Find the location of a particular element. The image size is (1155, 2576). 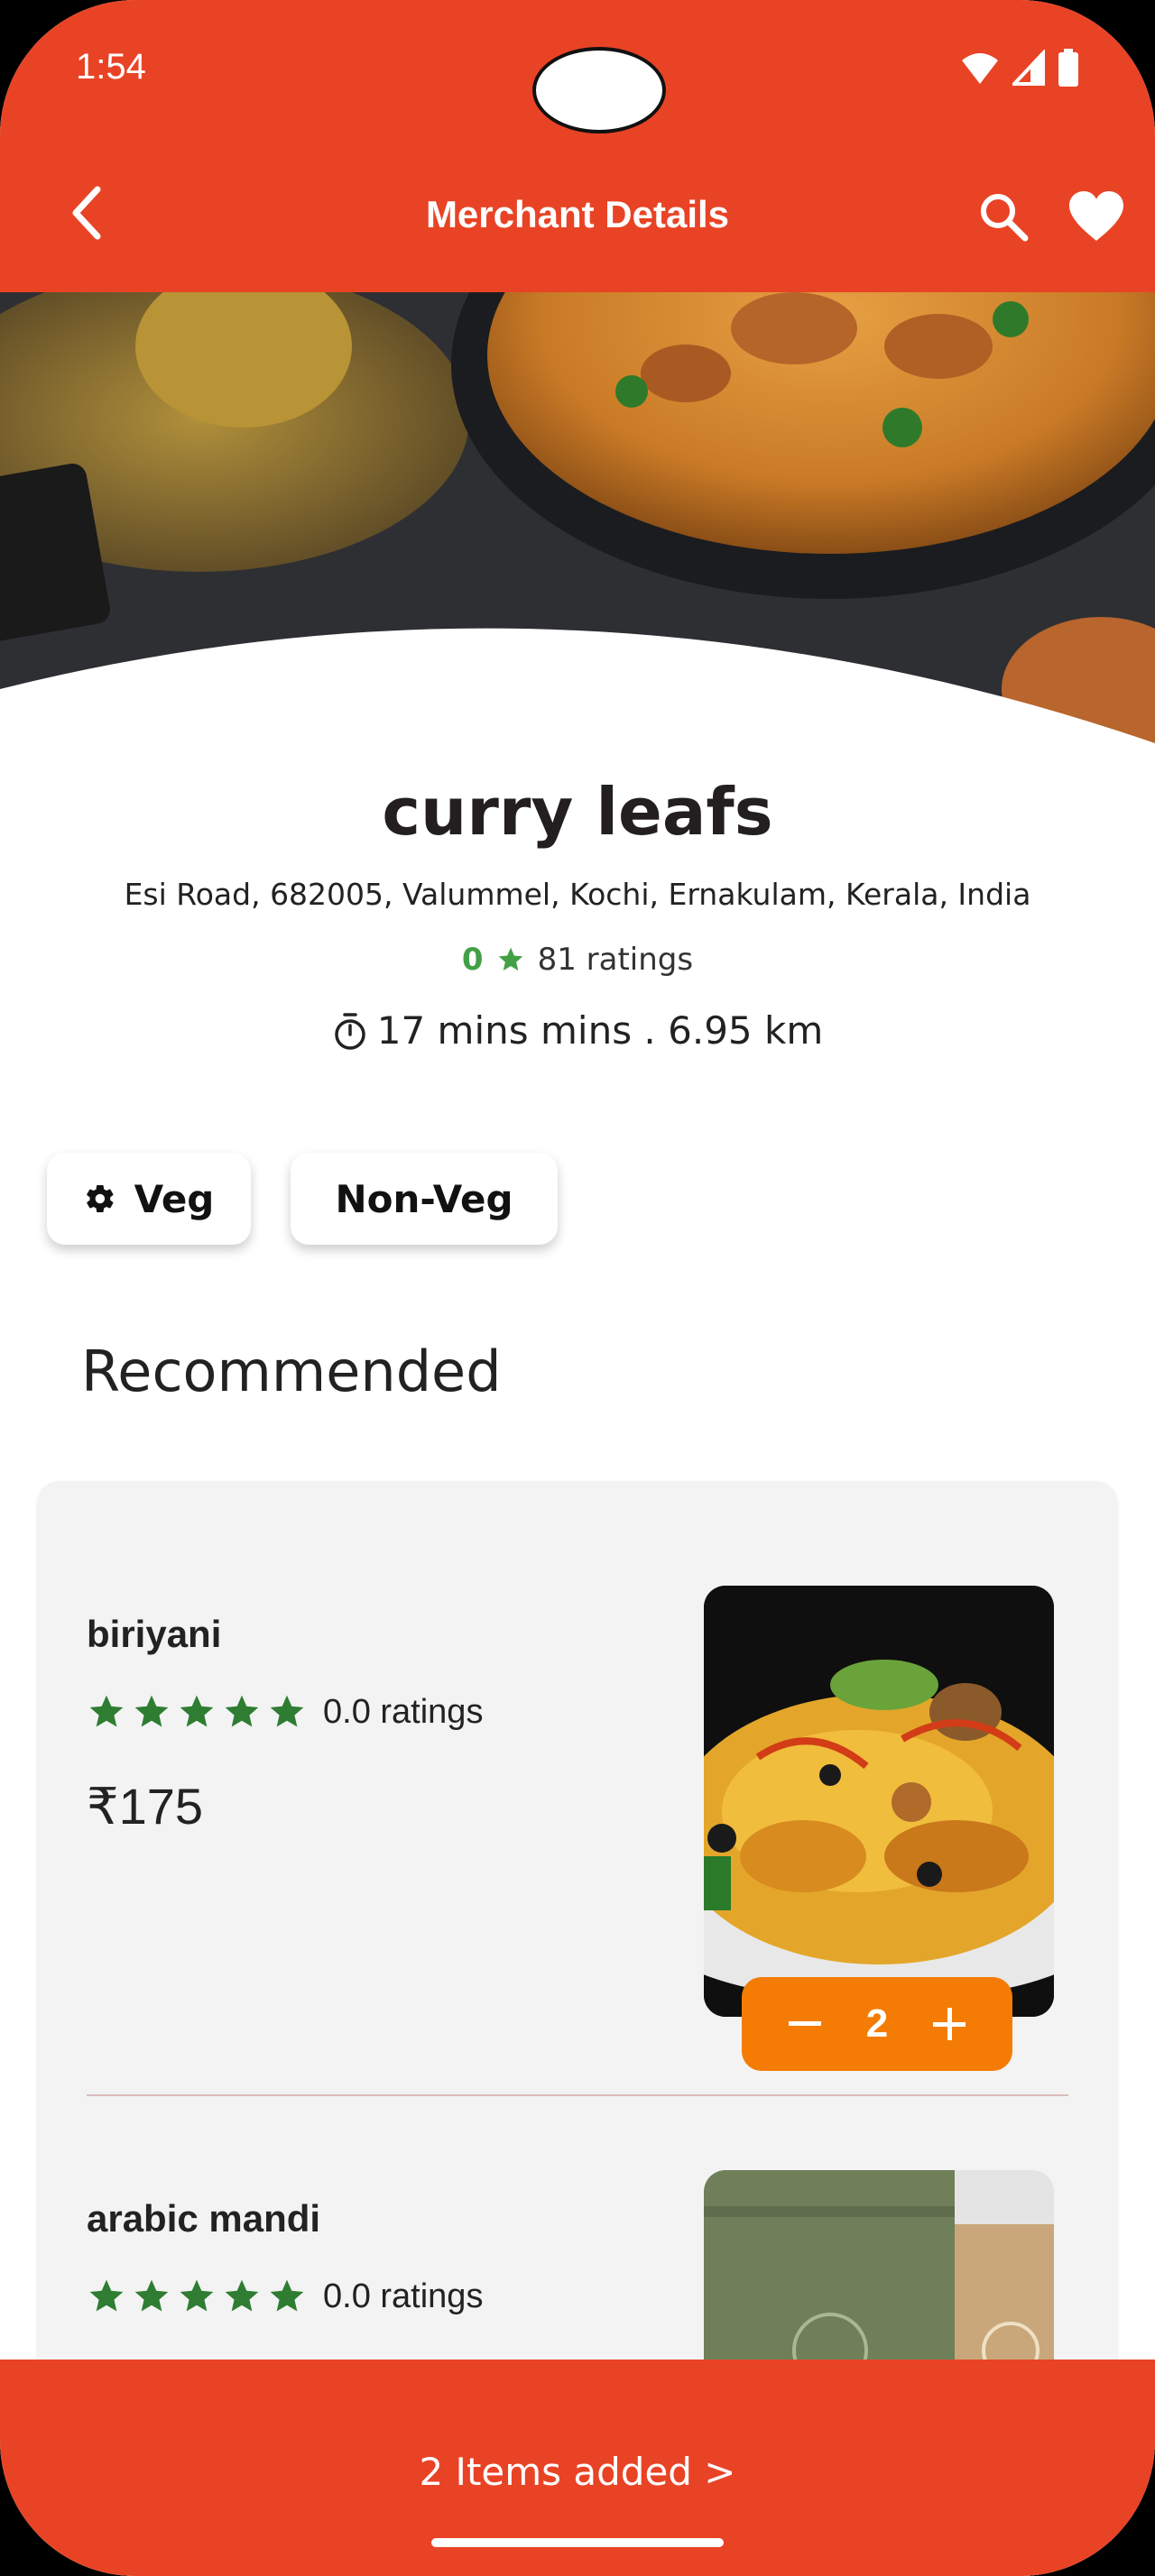

eta-text: 17 mins mins . 6.95 km is located at coordinates (600, 1030).